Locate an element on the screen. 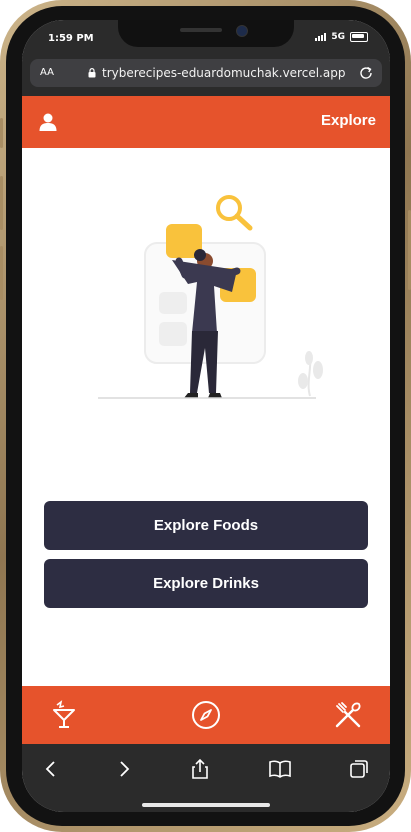  app-footer is located at coordinates (206, 715).